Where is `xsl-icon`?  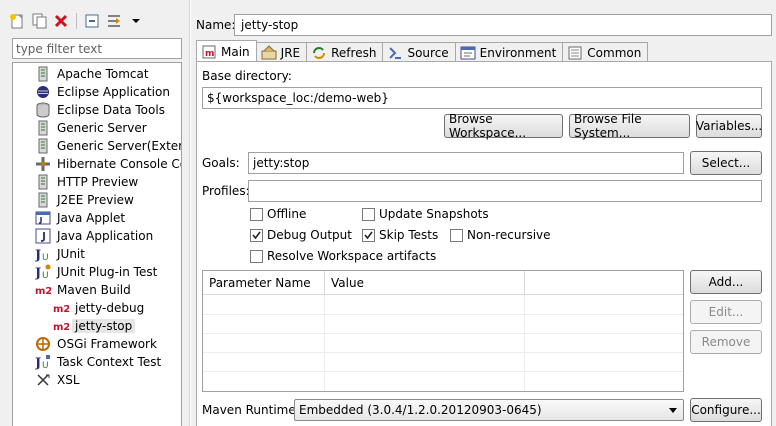 xsl-icon is located at coordinates (43, 380).